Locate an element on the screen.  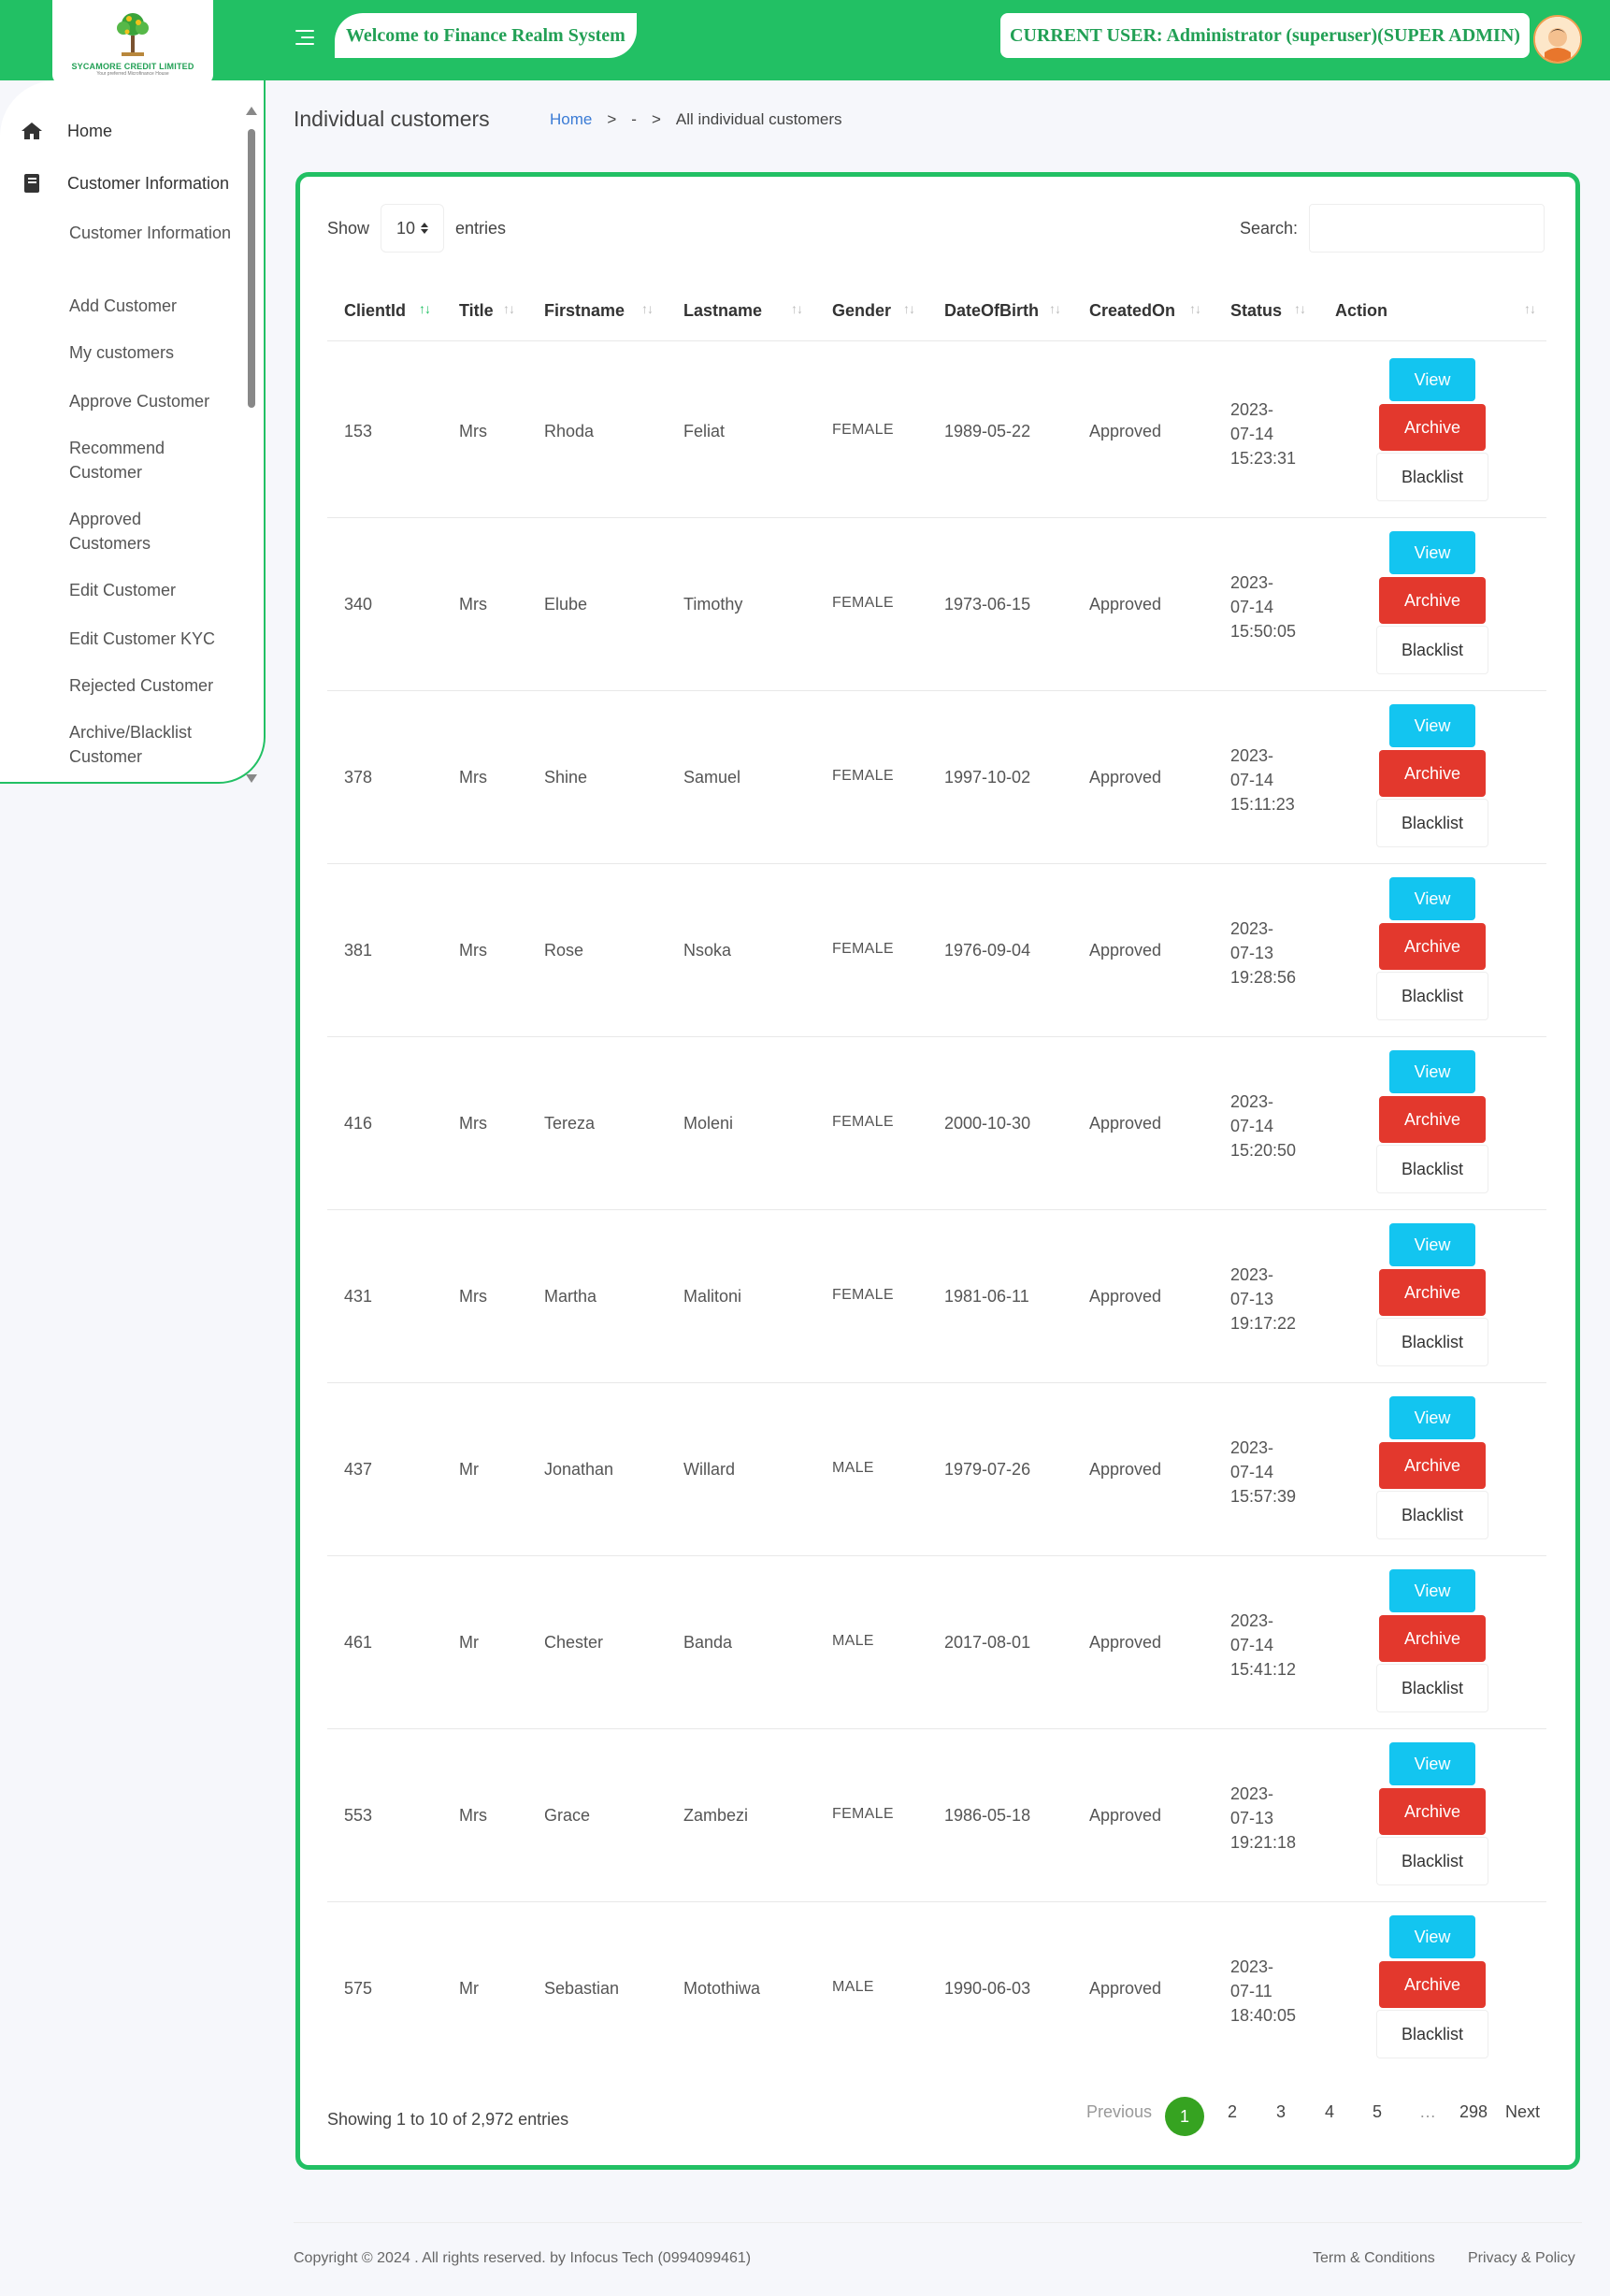
sidebar-scrollbar is located at coordinates (252, 268).